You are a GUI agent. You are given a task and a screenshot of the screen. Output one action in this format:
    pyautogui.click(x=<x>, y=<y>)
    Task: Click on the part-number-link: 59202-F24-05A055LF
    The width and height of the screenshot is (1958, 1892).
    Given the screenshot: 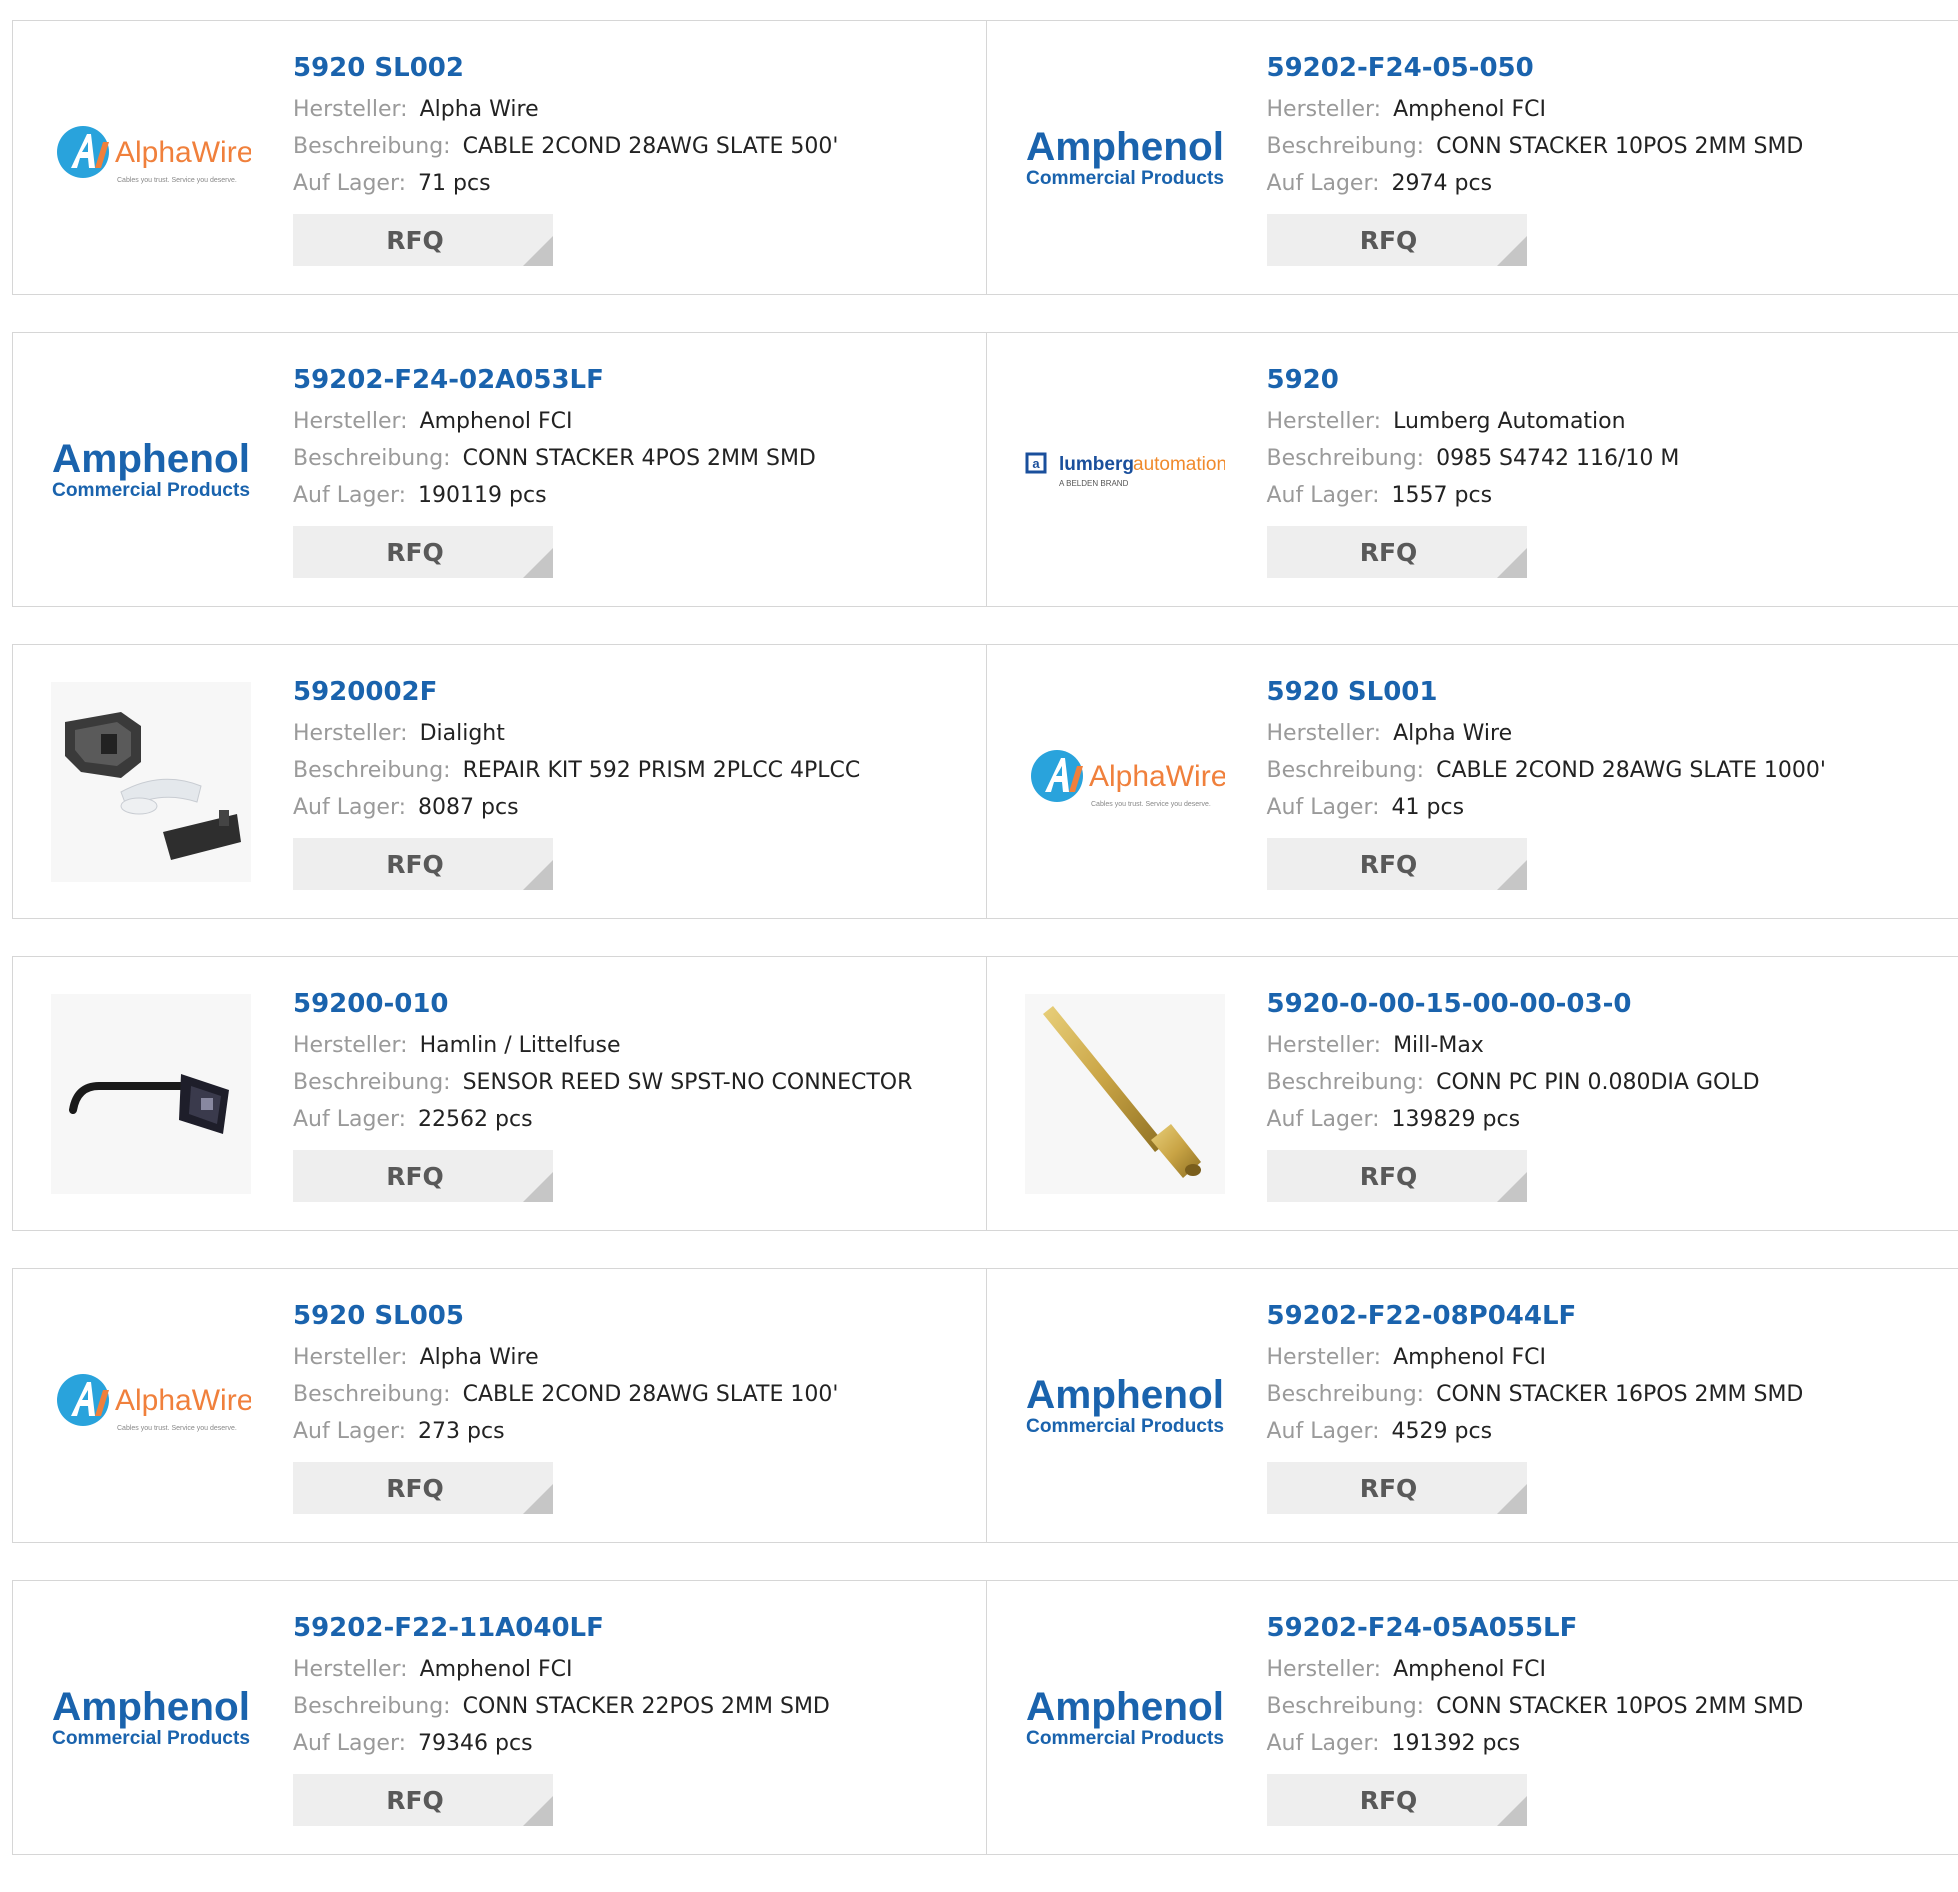 What is the action you would take?
    pyautogui.click(x=1535, y=1628)
    